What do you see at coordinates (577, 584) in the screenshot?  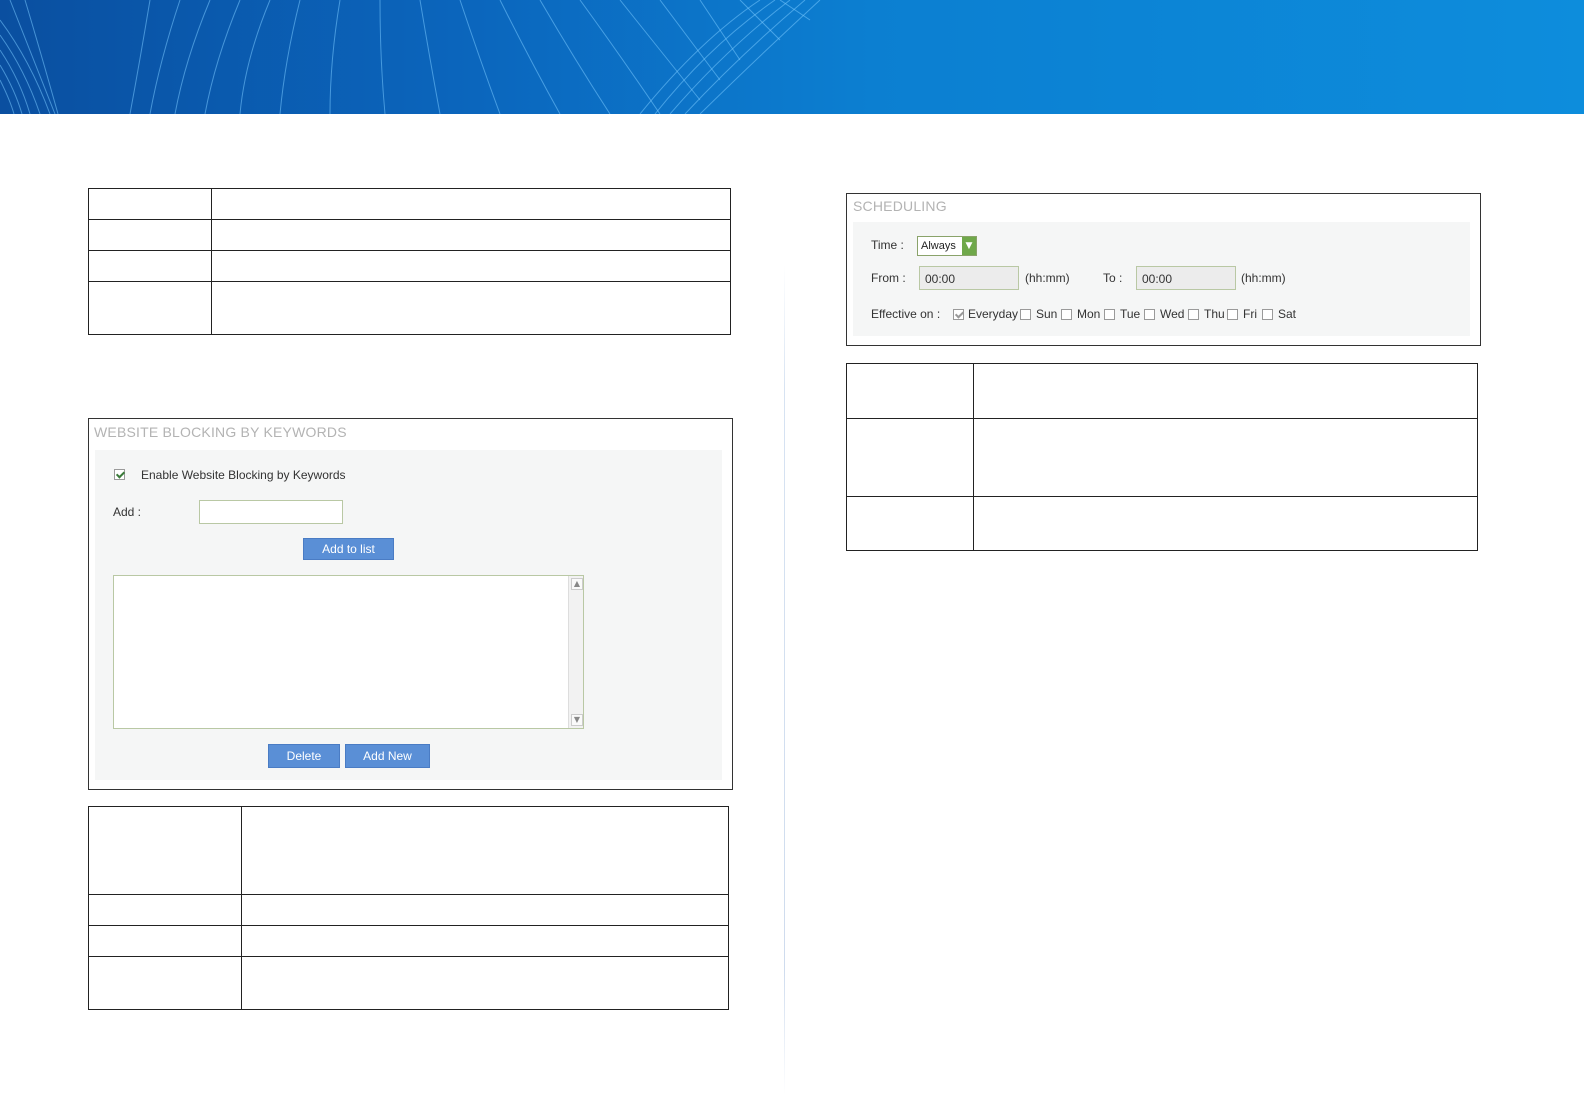 I see `scroll-up-icon: ▲` at bounding box center [577, 584].